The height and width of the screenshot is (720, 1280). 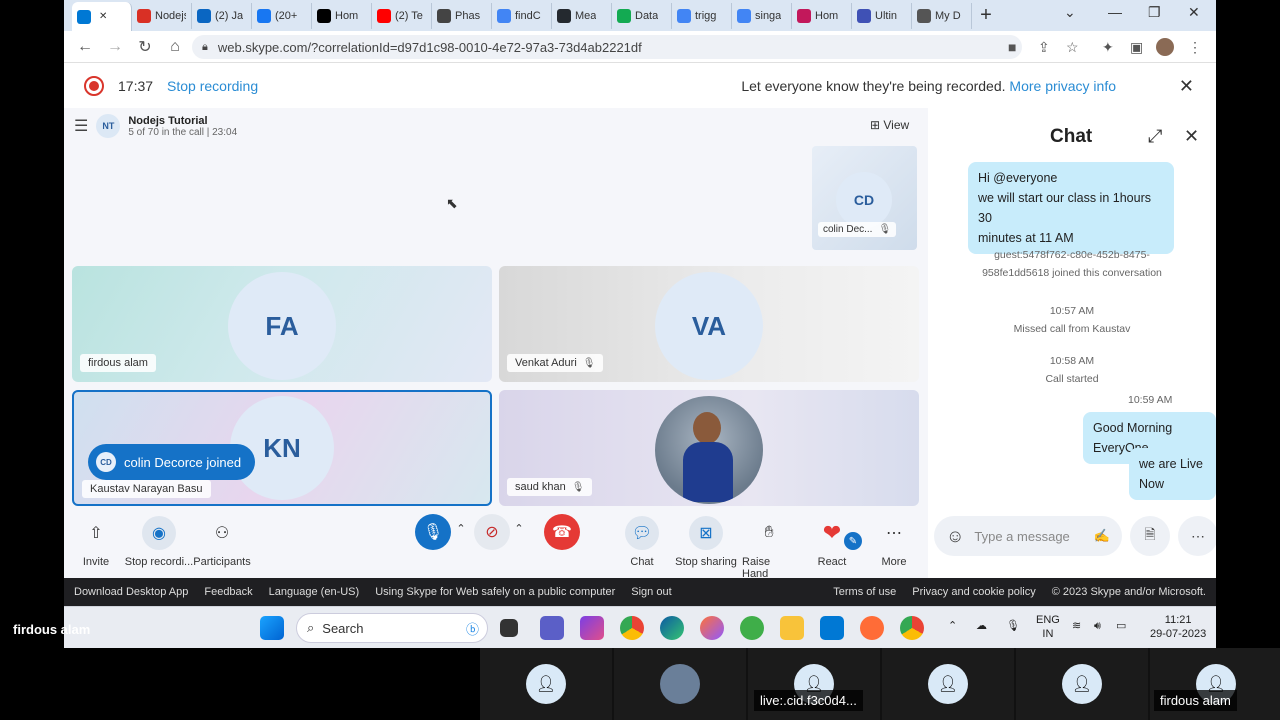 What do you see at coordinates (509, 628) in the screenshot?
I see `task-view-icon` at bounding box center [509, 628].